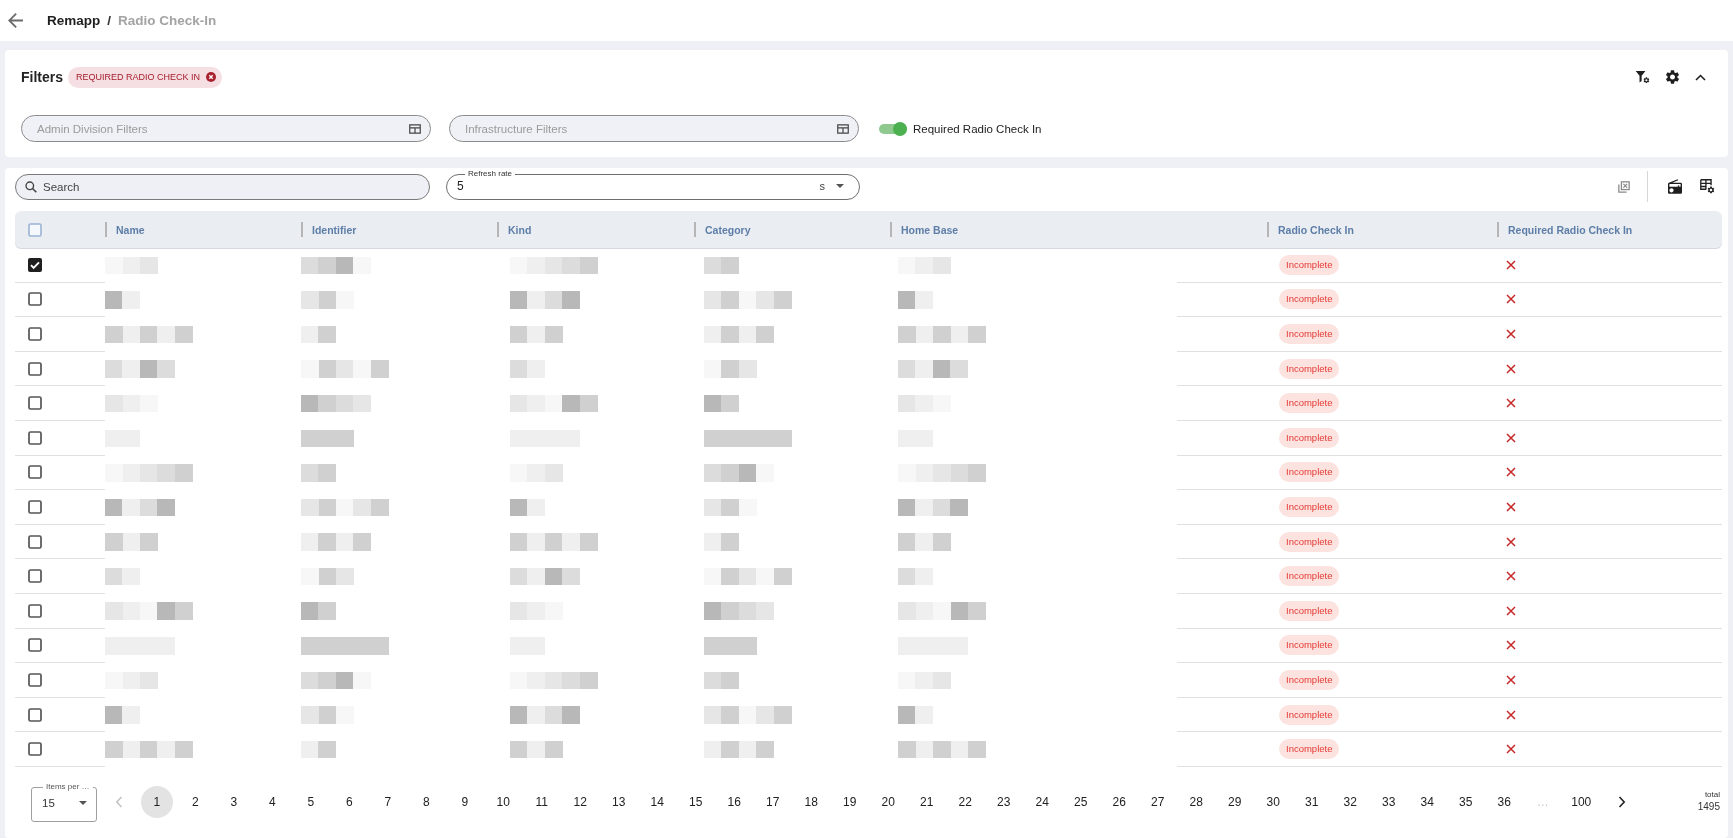 Image resolution: width=1733 pixels, height=838 pixels. What do you see at coordinates (1157, 802) in the screenshot?
I see `page-button: 27` at bounding box center [1157, 802].